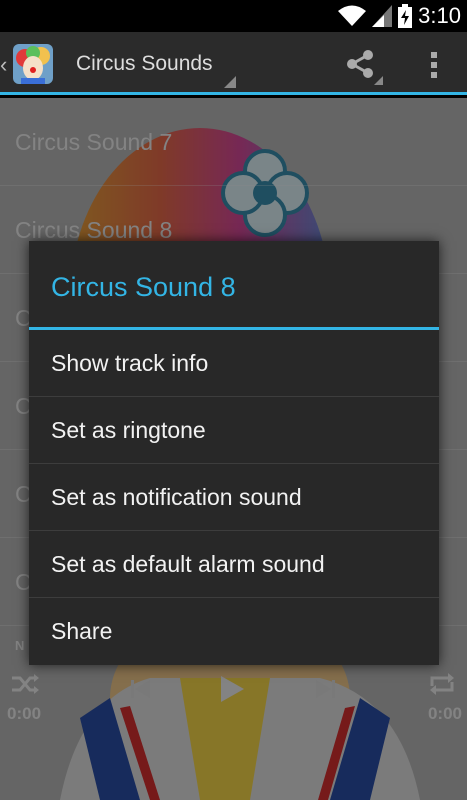  I want to click on dialog-title: Circus Sound 8, so click(234, 285).